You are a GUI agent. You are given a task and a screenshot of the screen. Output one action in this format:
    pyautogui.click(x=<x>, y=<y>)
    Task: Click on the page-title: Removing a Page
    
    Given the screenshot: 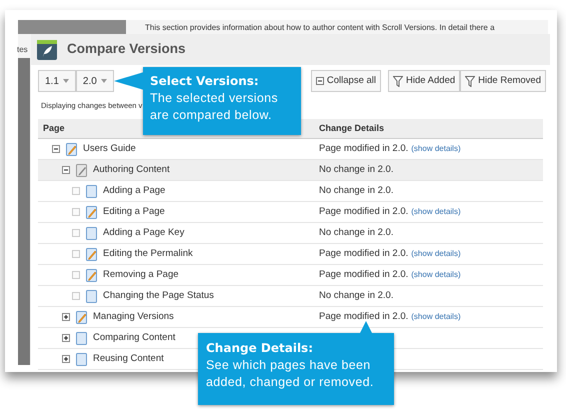 What is the action you would take?
    pyautogui.click(x=141, y=275)
    